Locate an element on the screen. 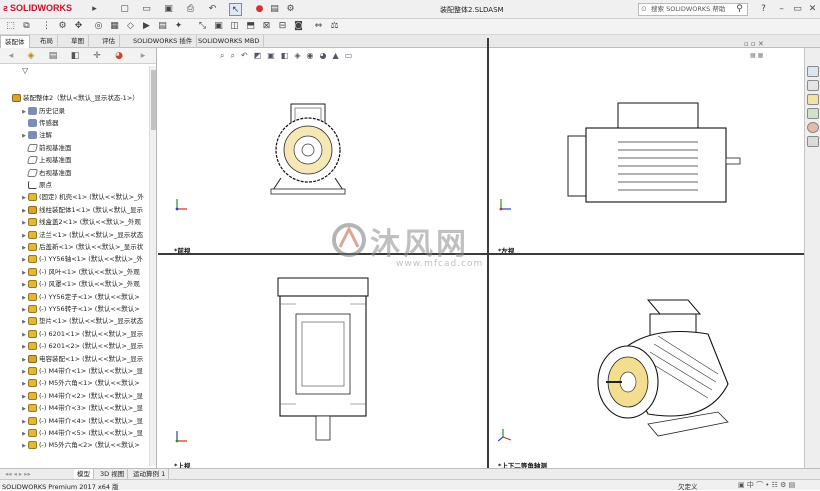 Image resolution: width=820 pixels, height=491 pixels. view-palette-icon is located at coordinates (813, 113).